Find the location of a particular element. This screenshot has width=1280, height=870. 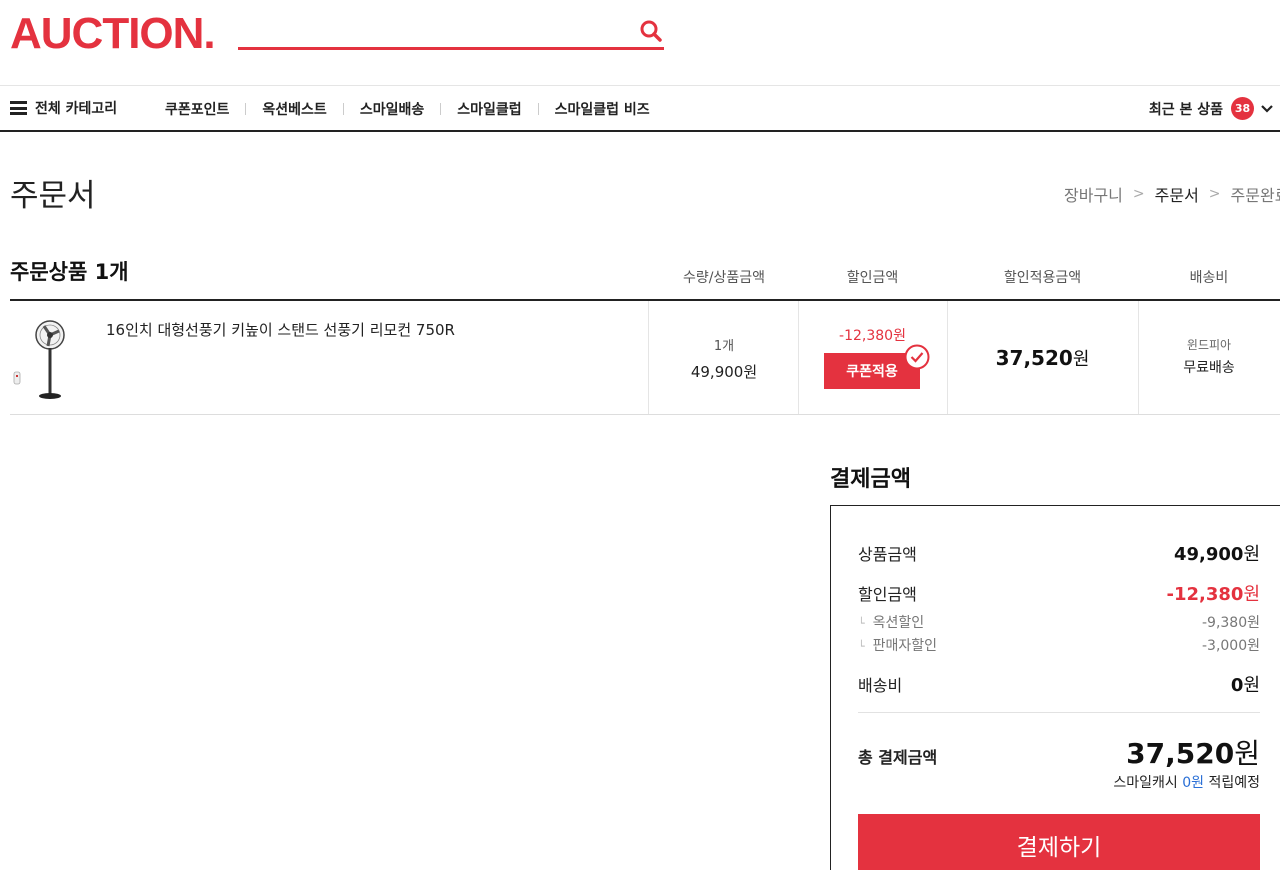

currency-unit: 원 is located at coordinates (1081, 359).